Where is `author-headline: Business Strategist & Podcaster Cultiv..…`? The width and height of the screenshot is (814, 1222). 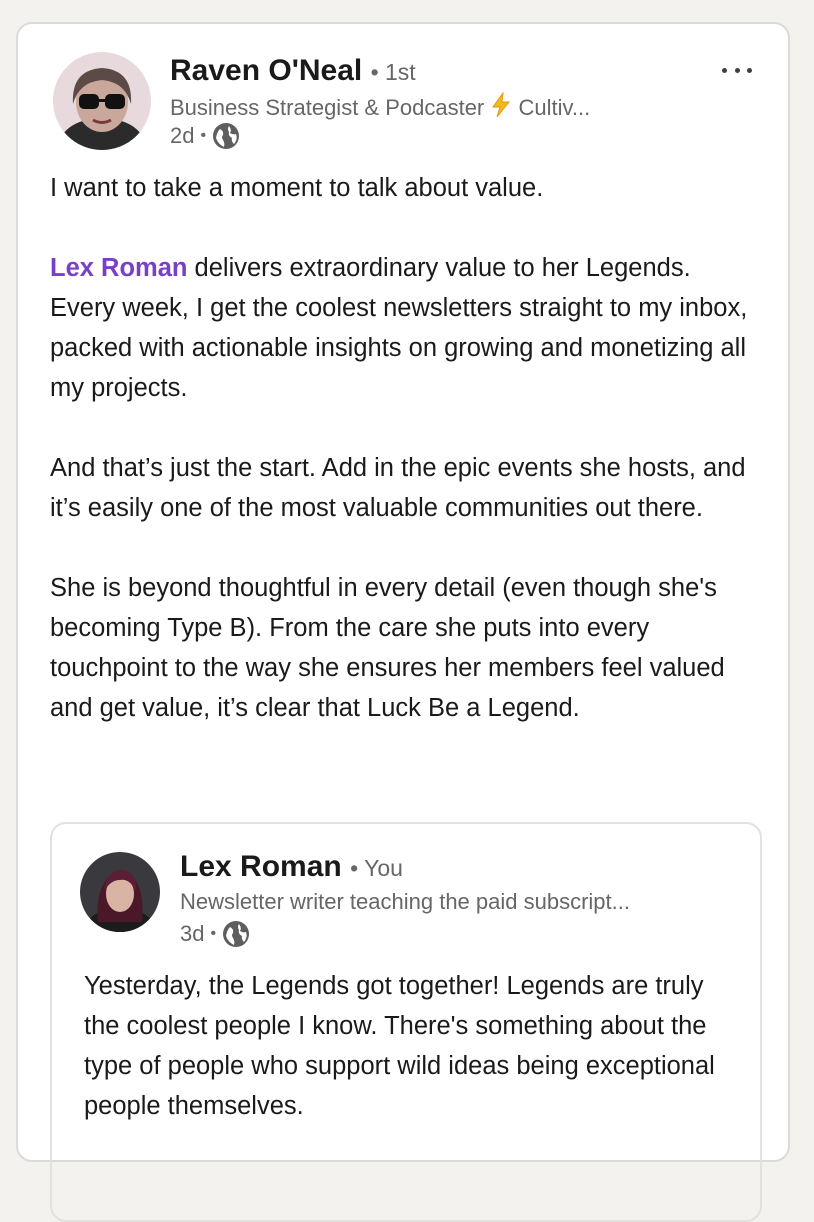 author-headline: Business Strategist & Podcaster Cultiv..… is located at coordinates (430, 108).